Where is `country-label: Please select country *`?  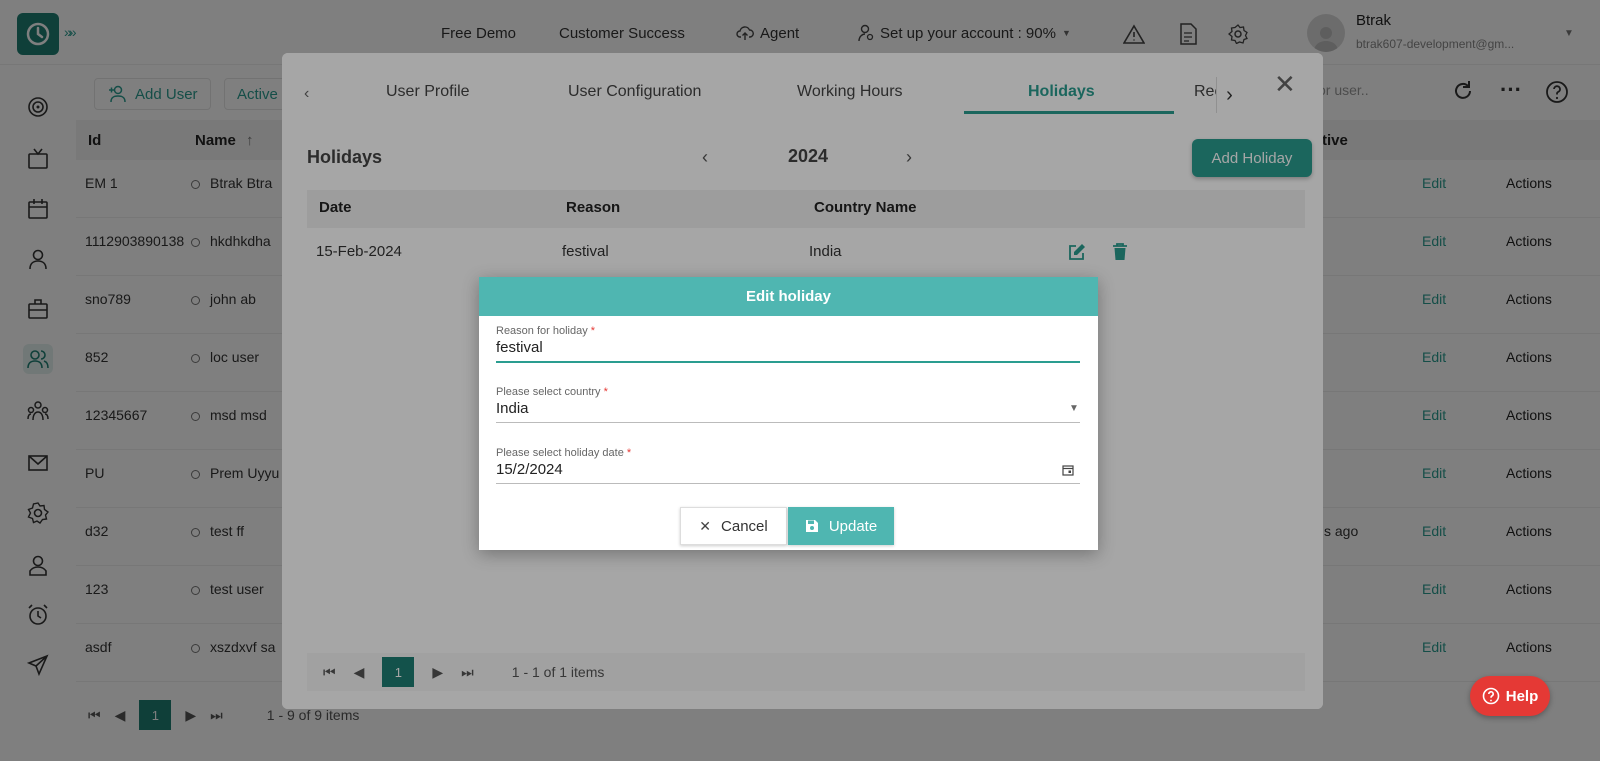 country-label: Please select country * is located at coordinates (552, 392).